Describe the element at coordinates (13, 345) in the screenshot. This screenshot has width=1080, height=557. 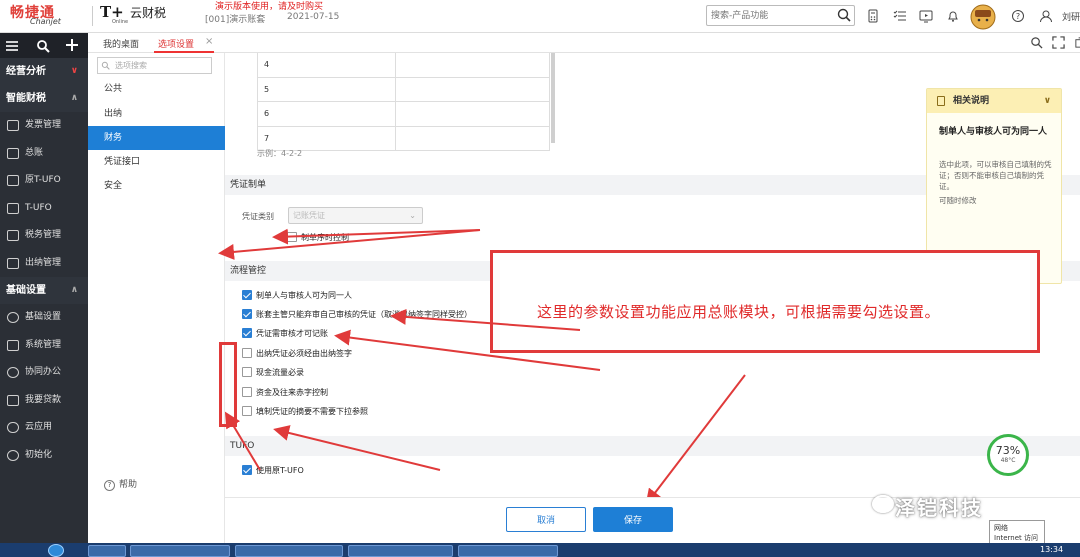
I see `system-icon` at that location.